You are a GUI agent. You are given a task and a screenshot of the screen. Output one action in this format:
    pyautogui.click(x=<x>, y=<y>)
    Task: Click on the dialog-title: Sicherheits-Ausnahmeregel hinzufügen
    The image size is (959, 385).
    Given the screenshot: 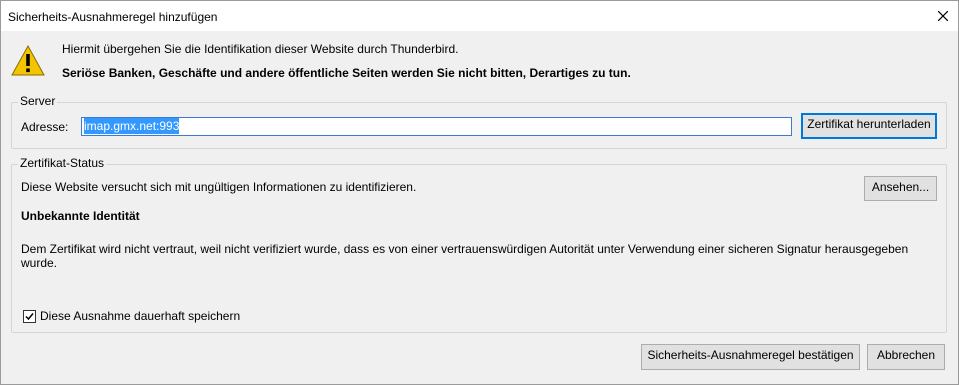 What is the action you would take?
    pyautogui.click(x=113, y=17)
    